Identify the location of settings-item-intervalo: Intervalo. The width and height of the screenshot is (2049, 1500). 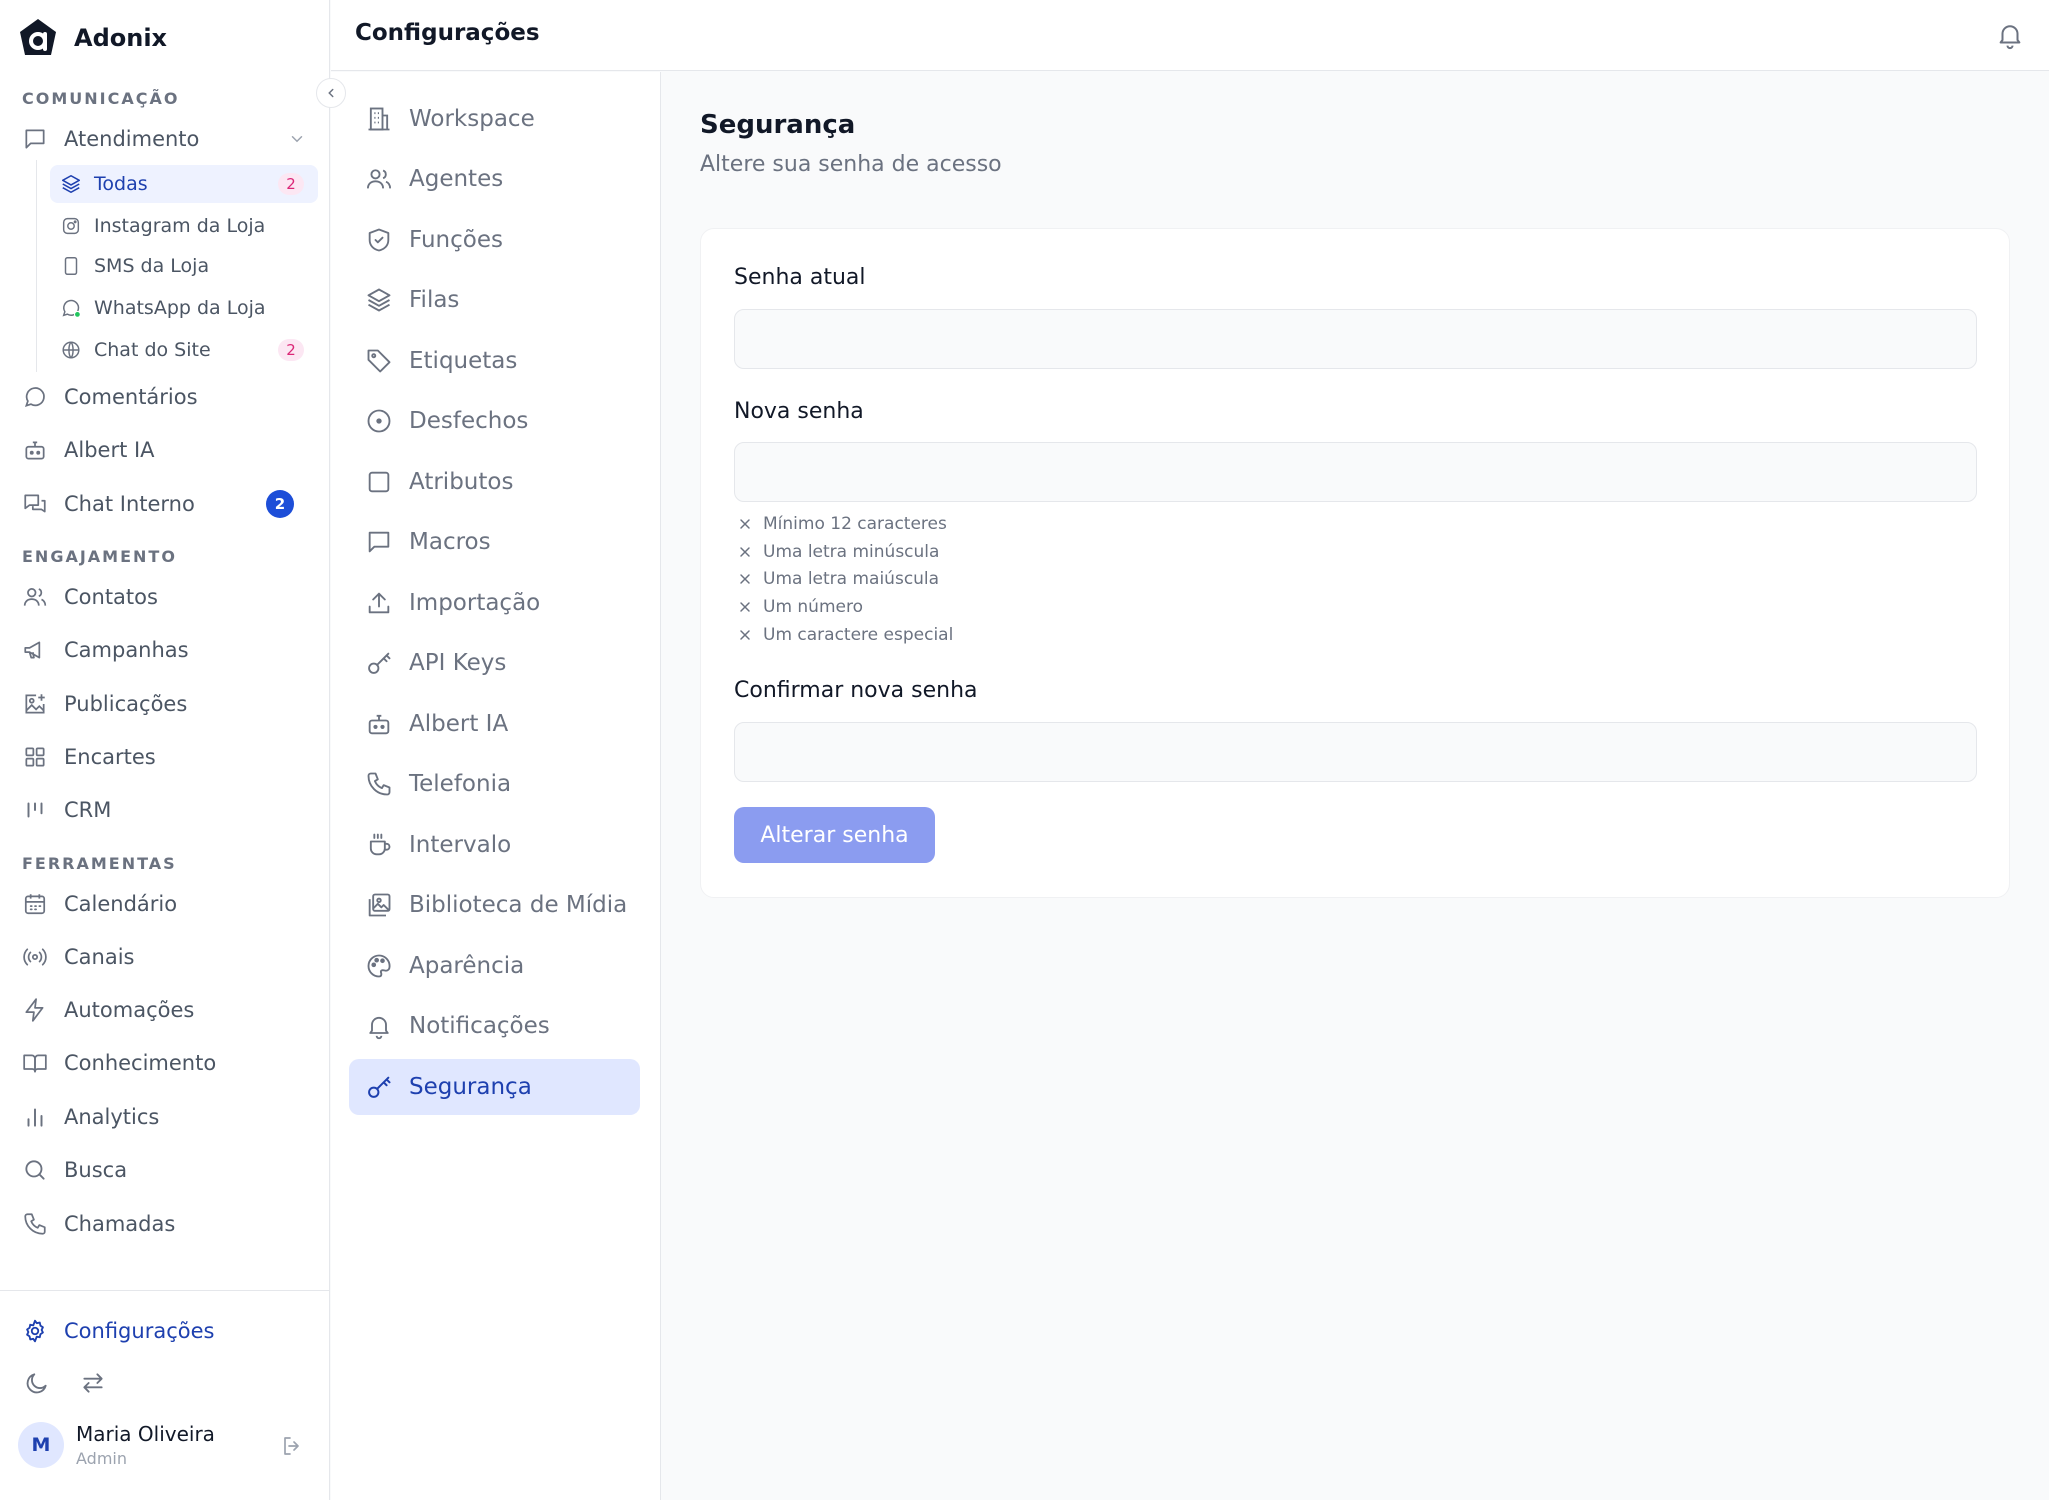
(494, 845).